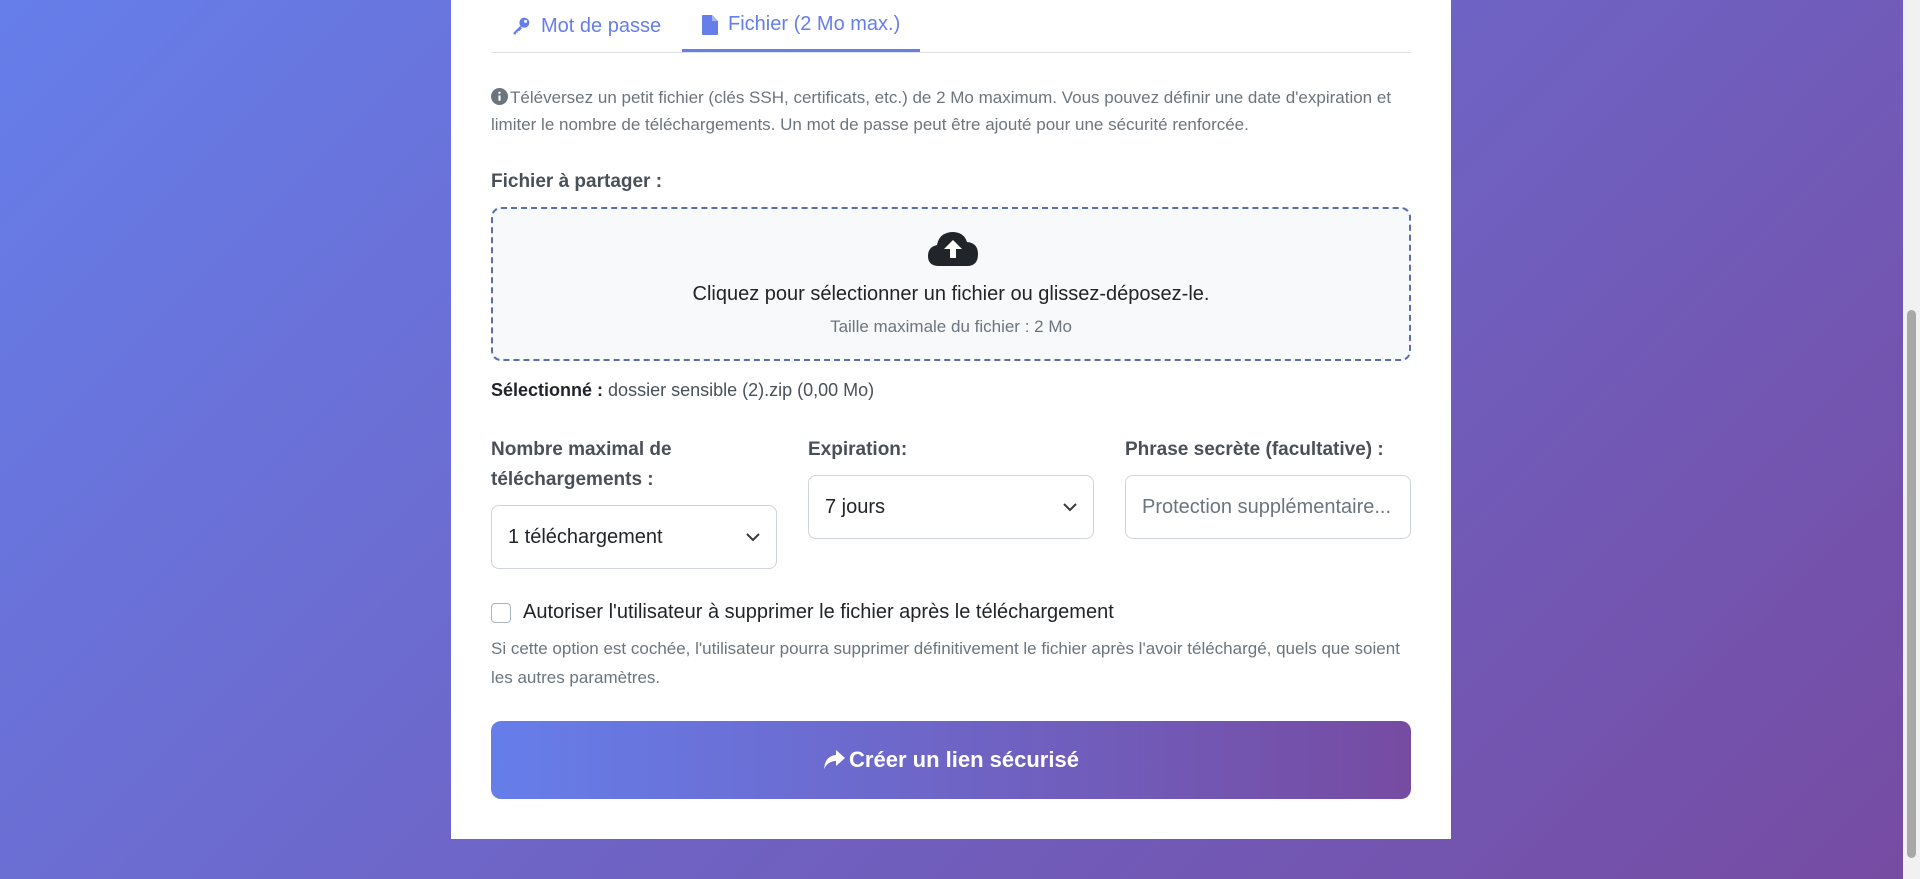 The image size is (1920, 879). I want to click on page-scrollbar, so click(1911, 439).